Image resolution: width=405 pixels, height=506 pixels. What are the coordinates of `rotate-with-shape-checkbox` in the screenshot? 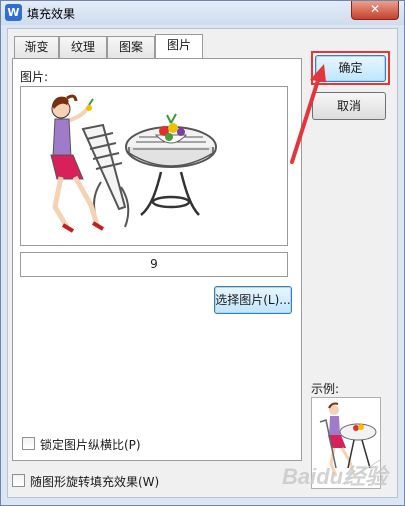 It's located at (18, 480).